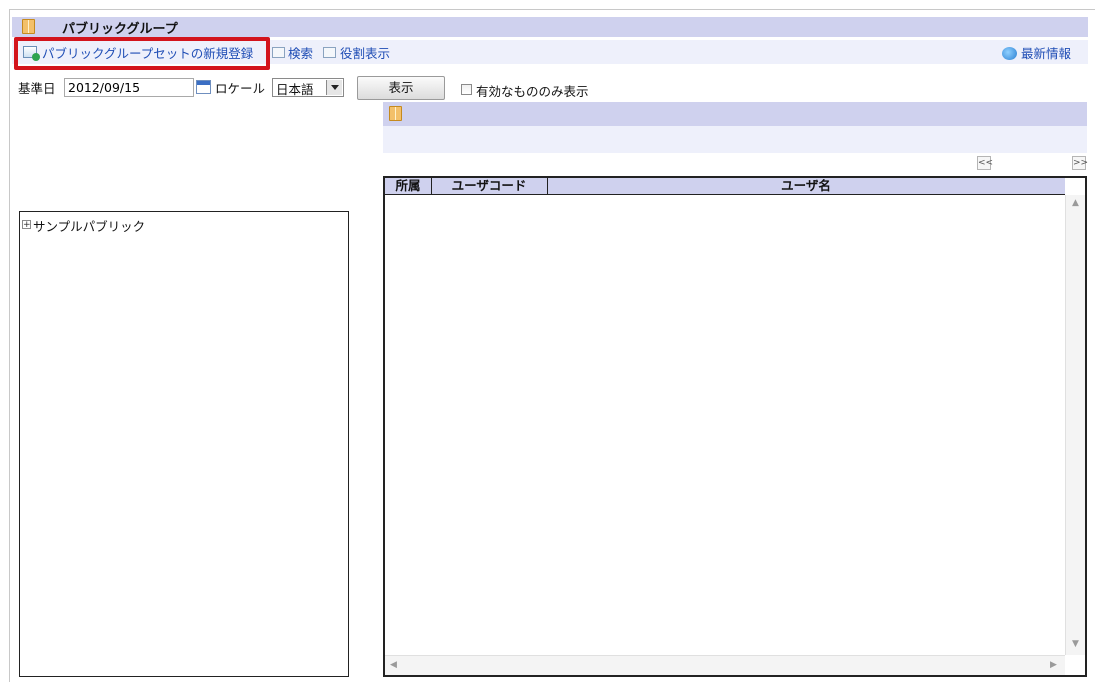 This screenshot has width=1105, height=682. What do you see at coordinates (37, 88) in the screenshot?
I see `date-label: 基準日` at bounding box center [37, 88].